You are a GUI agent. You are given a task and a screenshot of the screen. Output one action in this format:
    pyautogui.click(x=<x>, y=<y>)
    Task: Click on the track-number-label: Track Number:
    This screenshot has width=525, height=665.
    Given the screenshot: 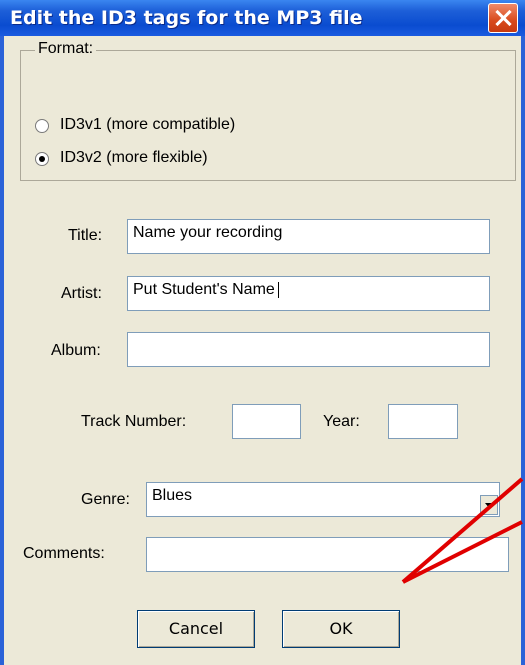 What is the action you would take?
    pyautogui.click(x=134, y=421)
    